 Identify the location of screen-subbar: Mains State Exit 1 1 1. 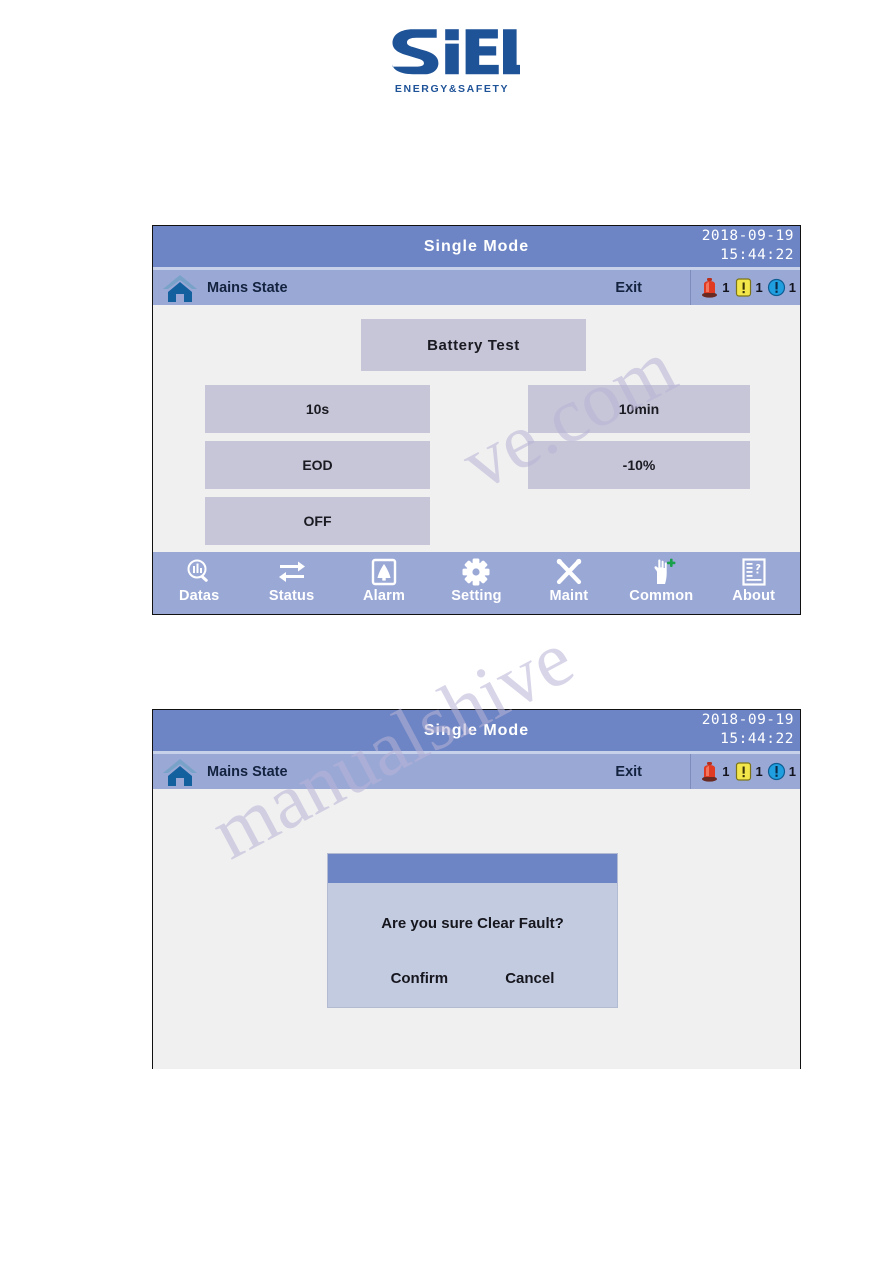
(476, 287).